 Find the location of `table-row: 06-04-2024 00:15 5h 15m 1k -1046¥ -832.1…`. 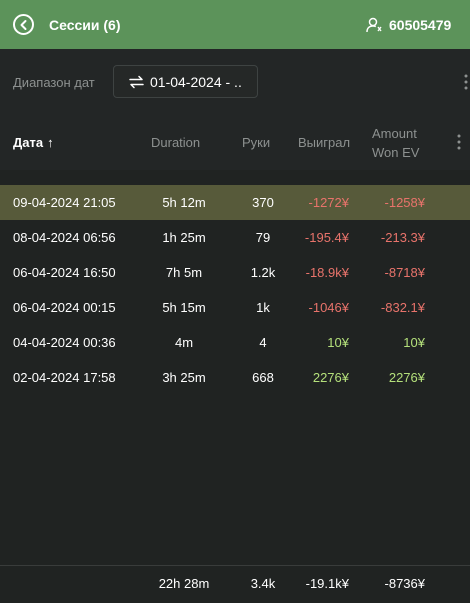

table-row: 06-04-2024 00:15 5h 15m 1k -1046¥ -832.1… is located at coordinates (235, 307).